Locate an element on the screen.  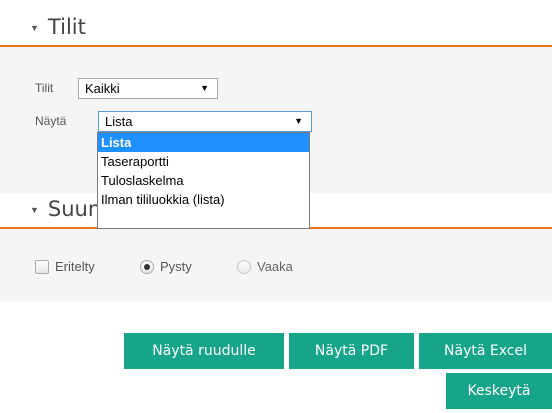
pysty-label: Pysty is located at coordinates (176, 266).